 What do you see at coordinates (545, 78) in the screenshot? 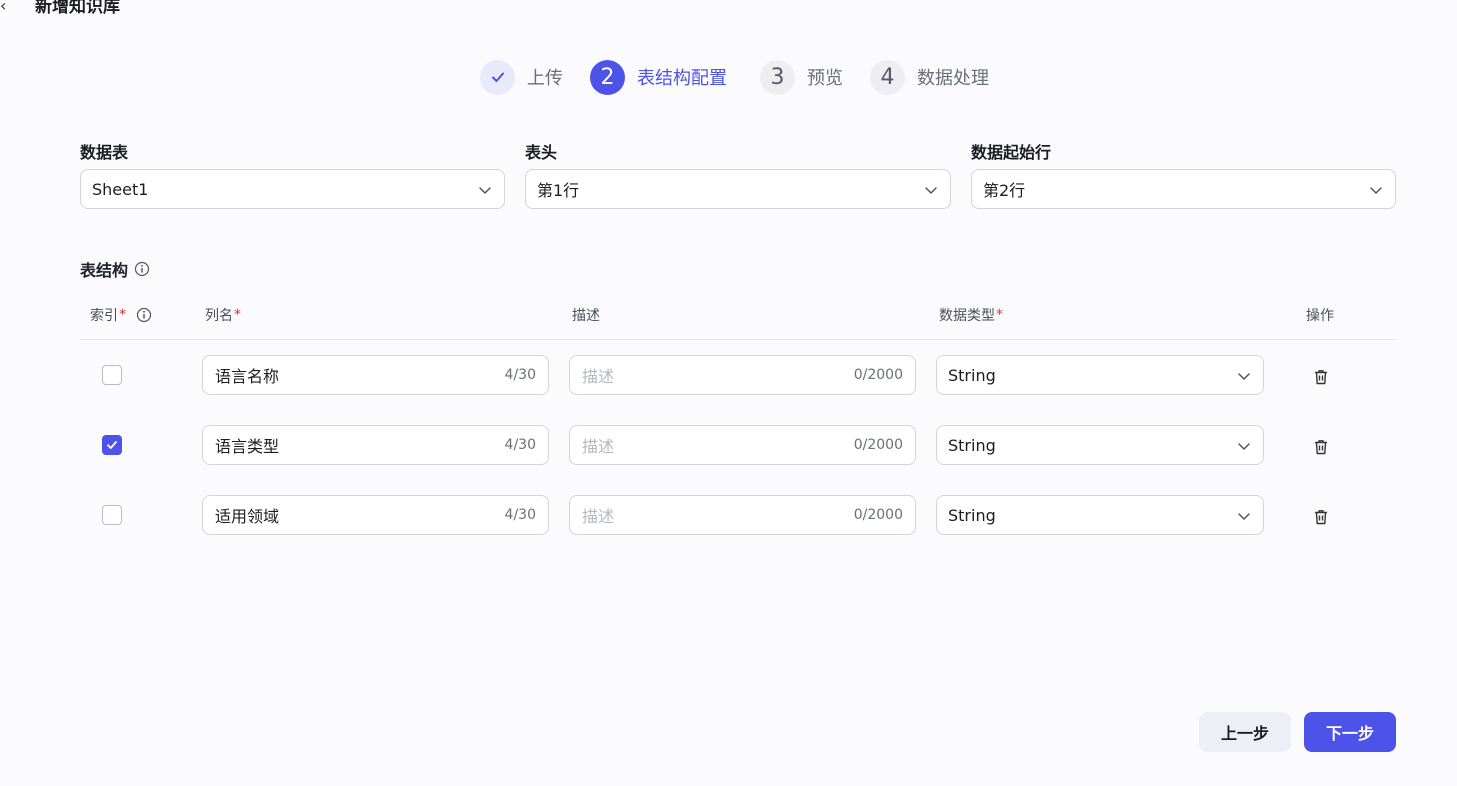
I see `step-label: 上传` at bounding box center [545, 78].